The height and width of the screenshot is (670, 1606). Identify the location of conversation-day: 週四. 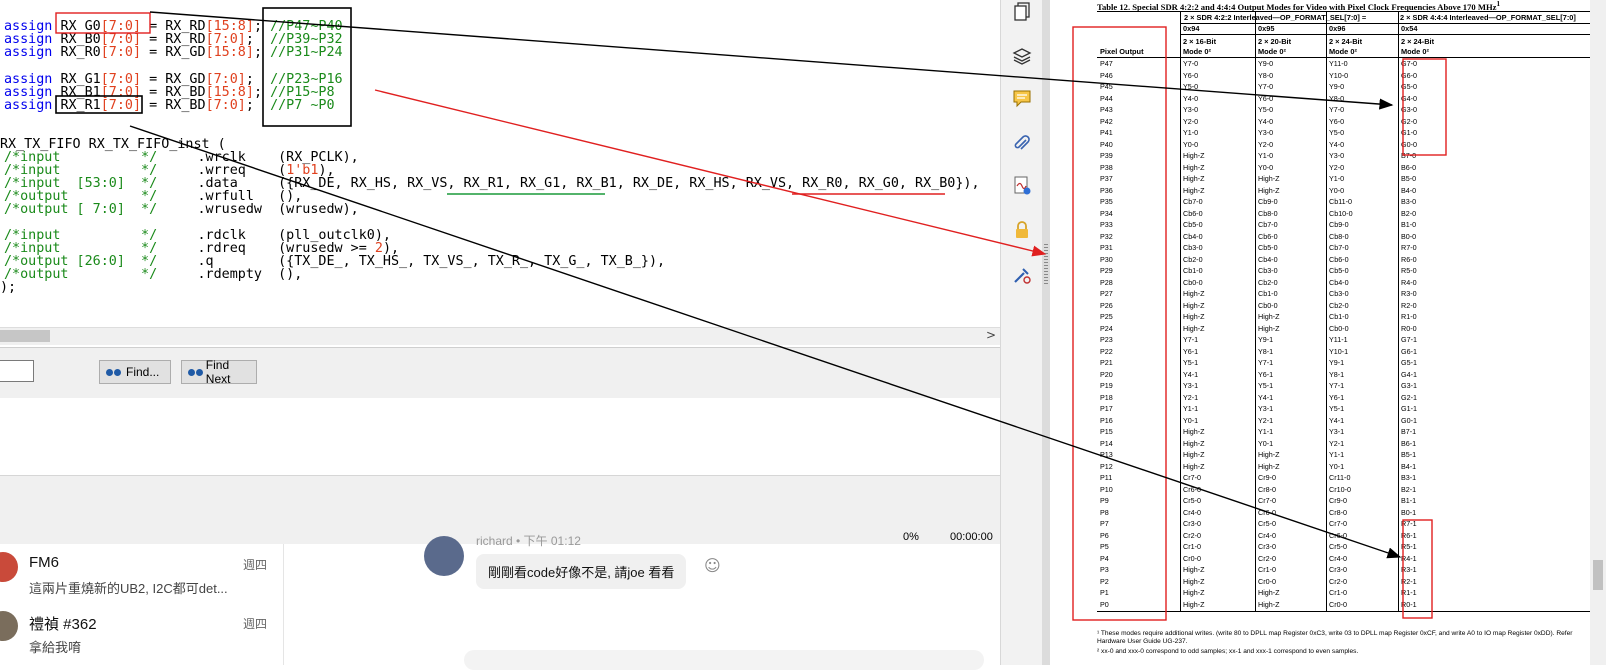
(254, 624).